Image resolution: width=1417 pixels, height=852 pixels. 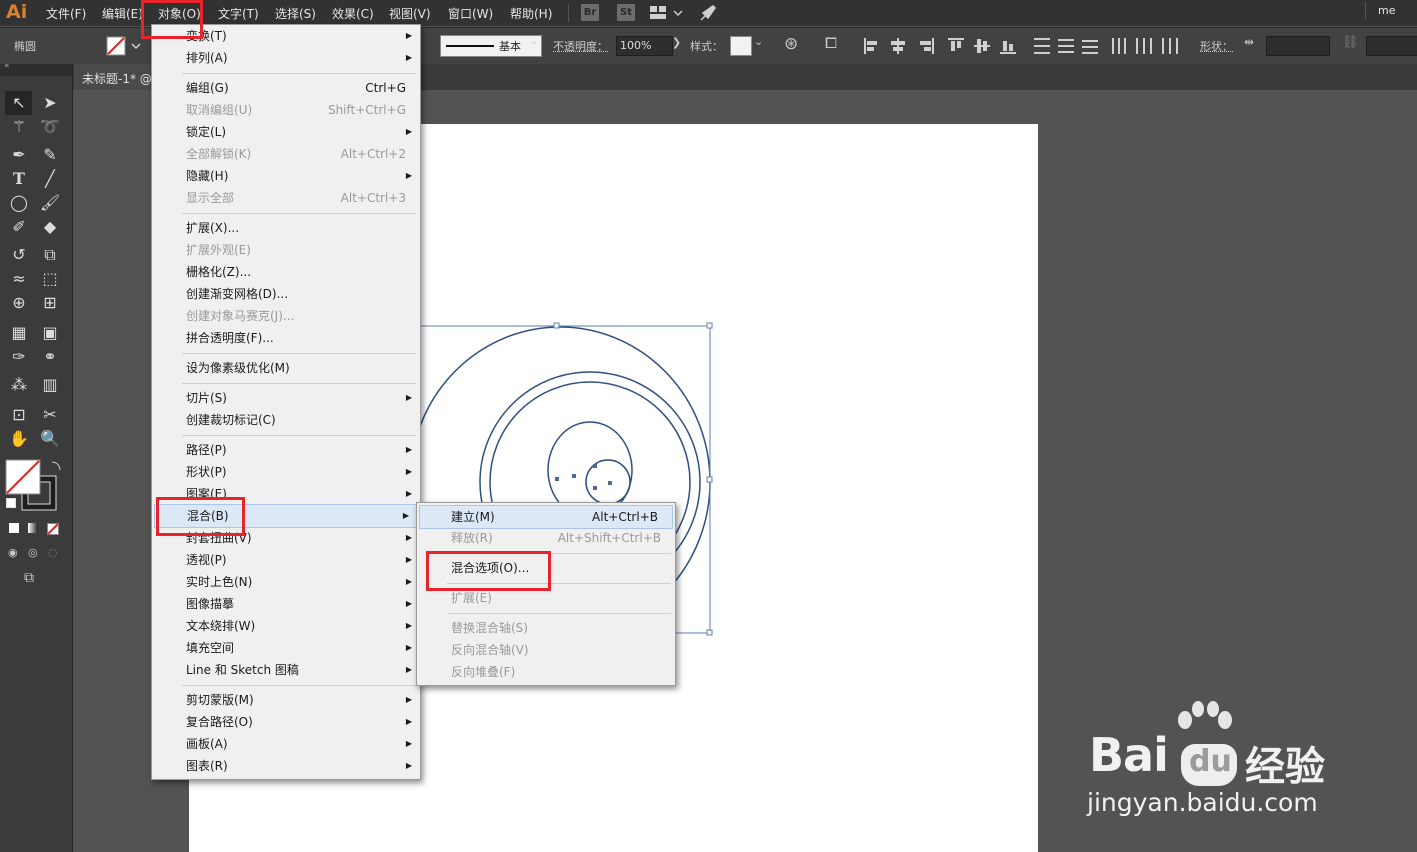 I want to click on collapse-panel-icon: «, so click(x=7, y=66).